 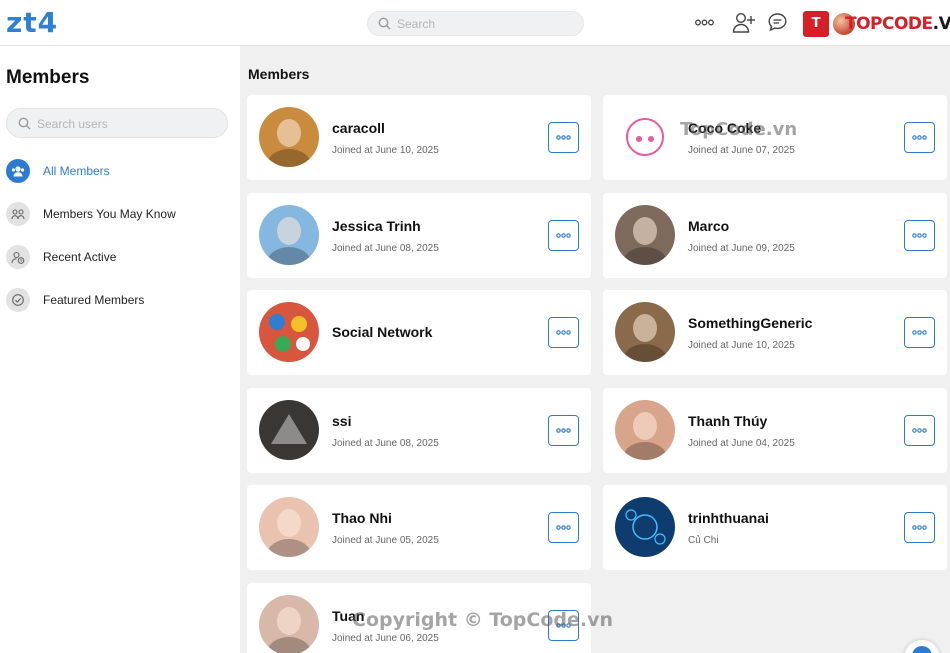 I want to click on app-logo: zt4, so click(x=32, y=22).